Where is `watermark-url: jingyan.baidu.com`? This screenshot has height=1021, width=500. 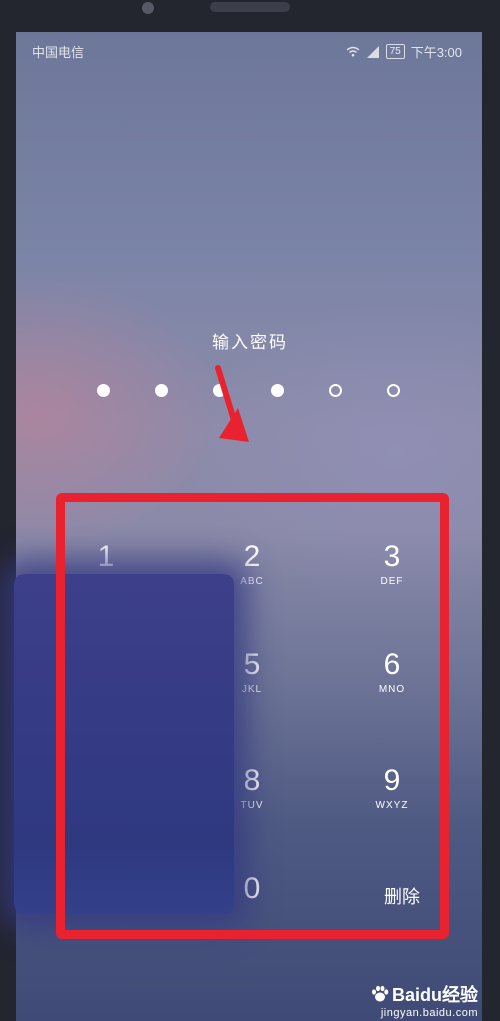 watermark-url: jingyan.baidu.com is located at coordinates (429, 1013).